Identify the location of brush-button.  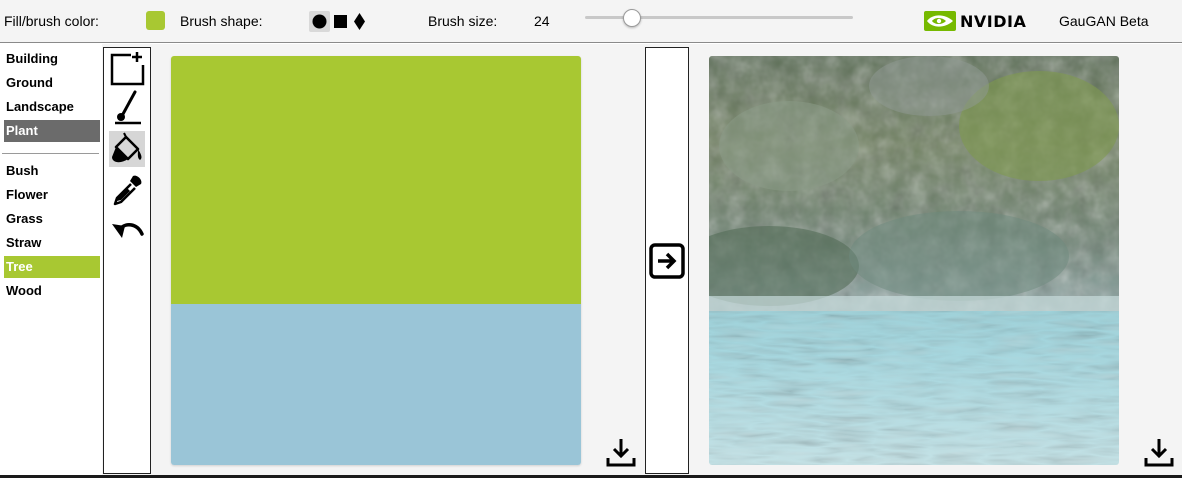
(127, 108).